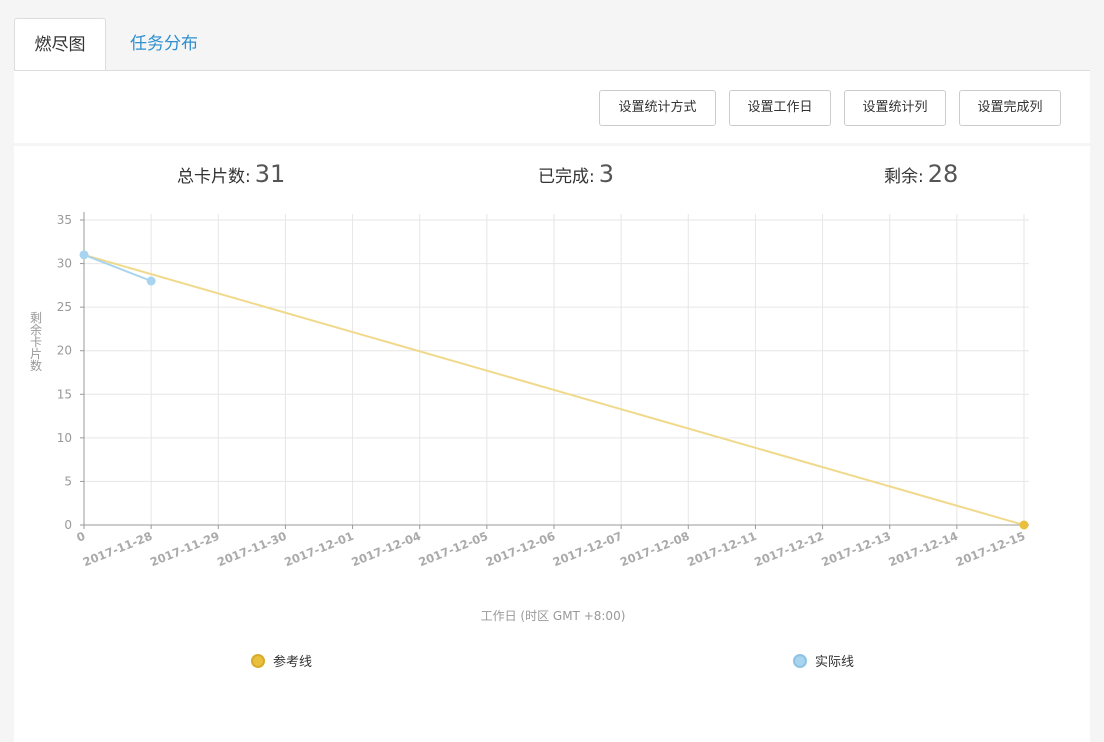  What do you see at coordinates (293, 662) in the screenshot?
I see `legend-reference-label: 参考线` at bounding box center [293, 662].